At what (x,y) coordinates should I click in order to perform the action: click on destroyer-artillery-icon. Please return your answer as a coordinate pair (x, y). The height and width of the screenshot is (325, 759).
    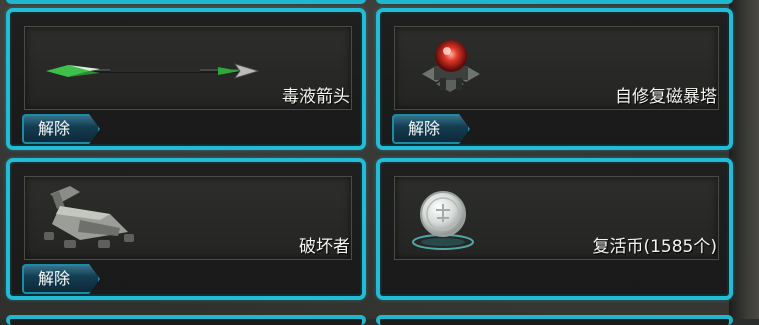
    Looking at the image, I should click on (89, 217).